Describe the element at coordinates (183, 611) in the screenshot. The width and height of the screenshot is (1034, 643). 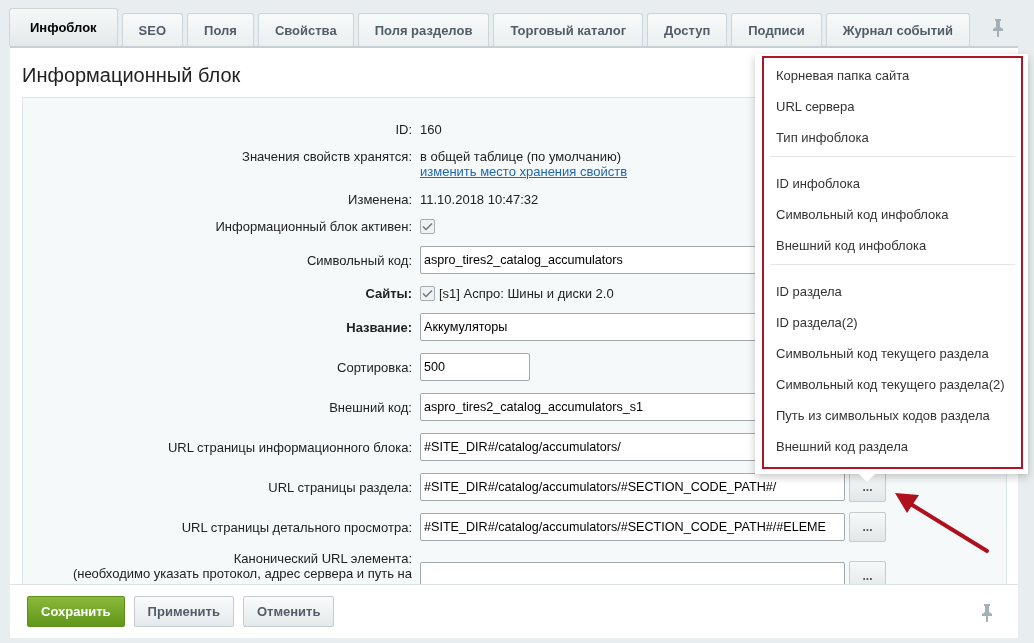
I see `form-button: Применить` at that location.